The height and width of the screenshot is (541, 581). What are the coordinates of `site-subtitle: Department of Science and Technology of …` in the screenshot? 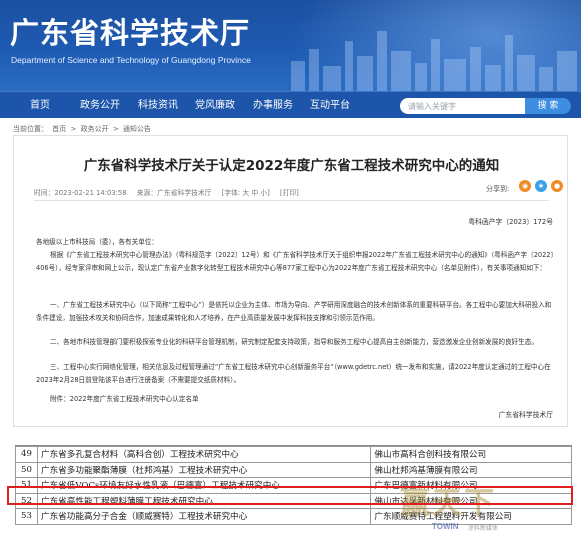 It's located at (131, 60).